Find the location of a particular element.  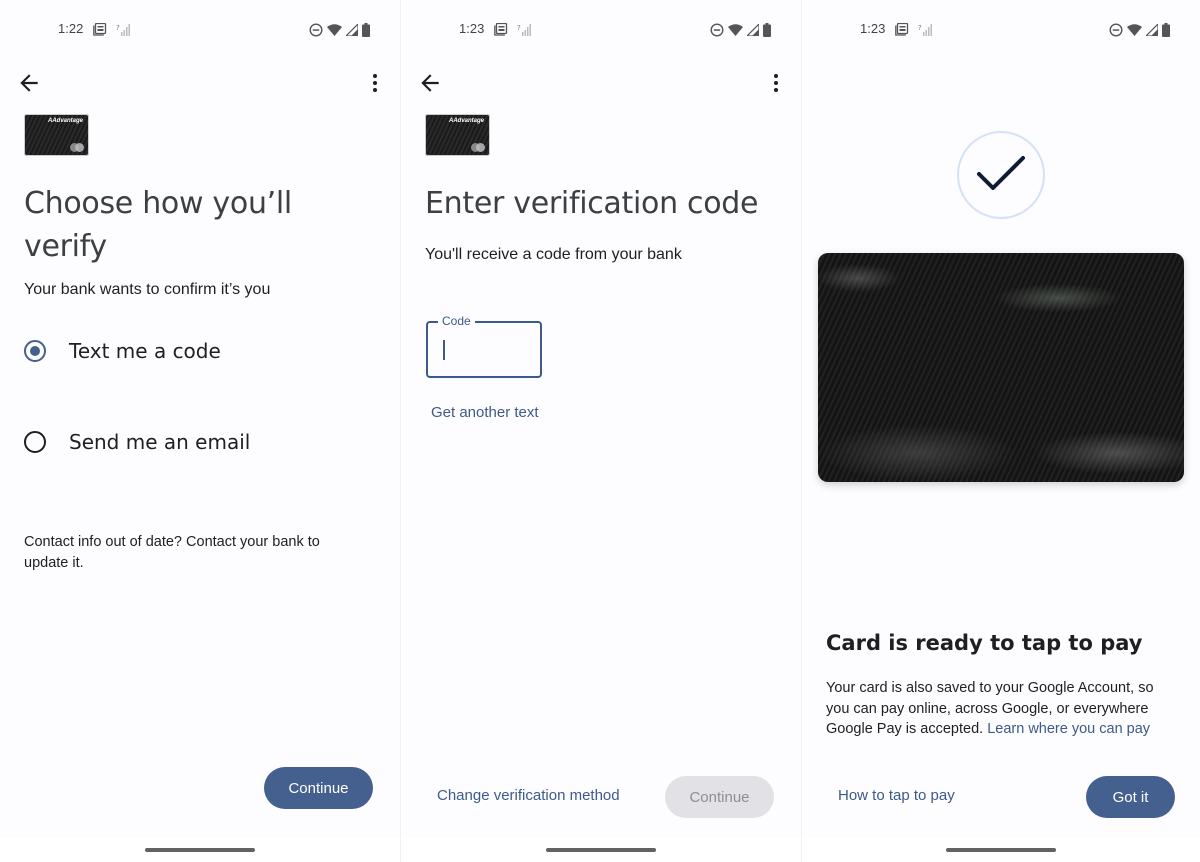

option-label: Send me an email is located at coordinates (160, 442).